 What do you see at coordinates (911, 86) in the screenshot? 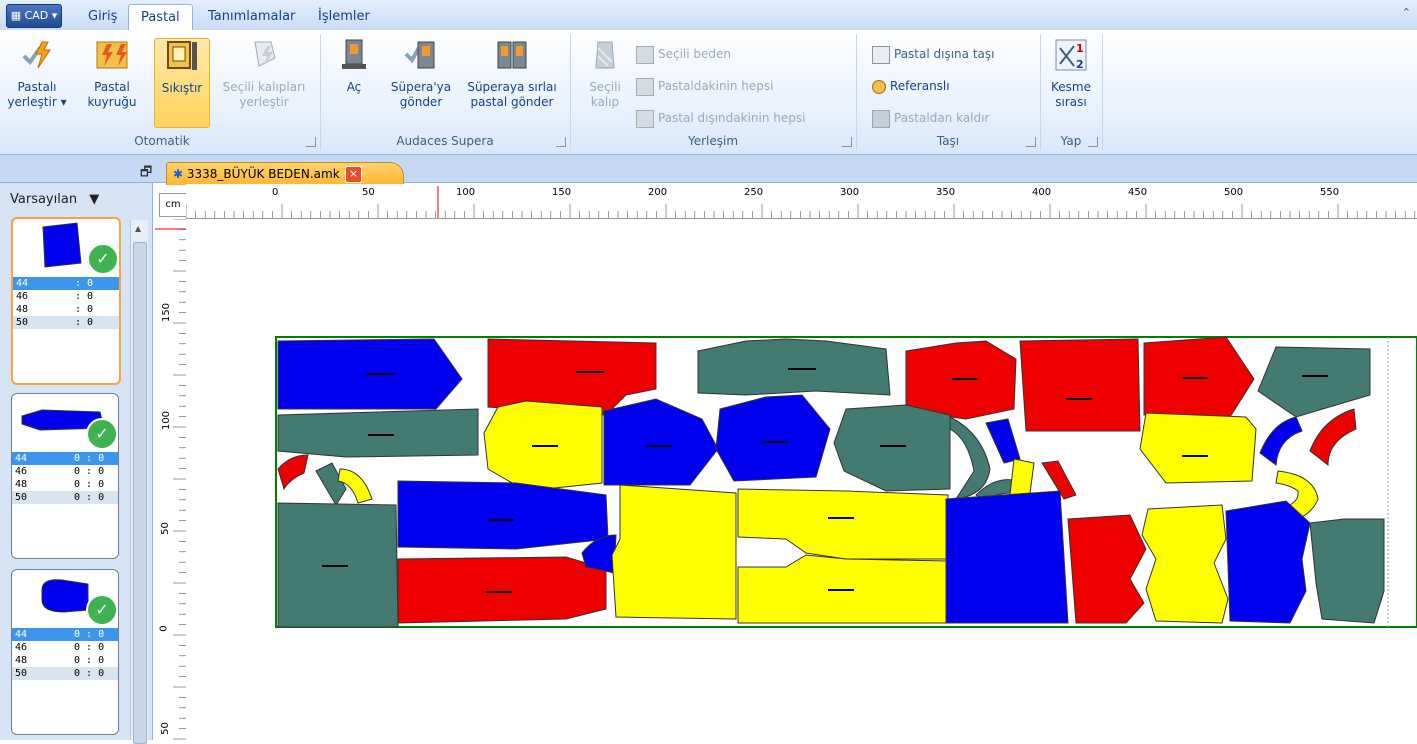
I see `referansli-button: Referanslı` at bounding box center [911, 86].